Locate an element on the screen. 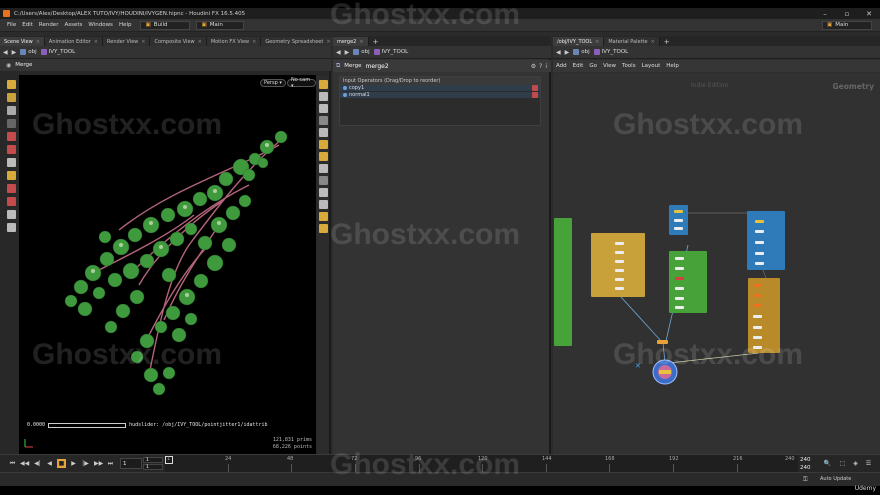  handle-tool-icon is located at coordinates (11, 136).